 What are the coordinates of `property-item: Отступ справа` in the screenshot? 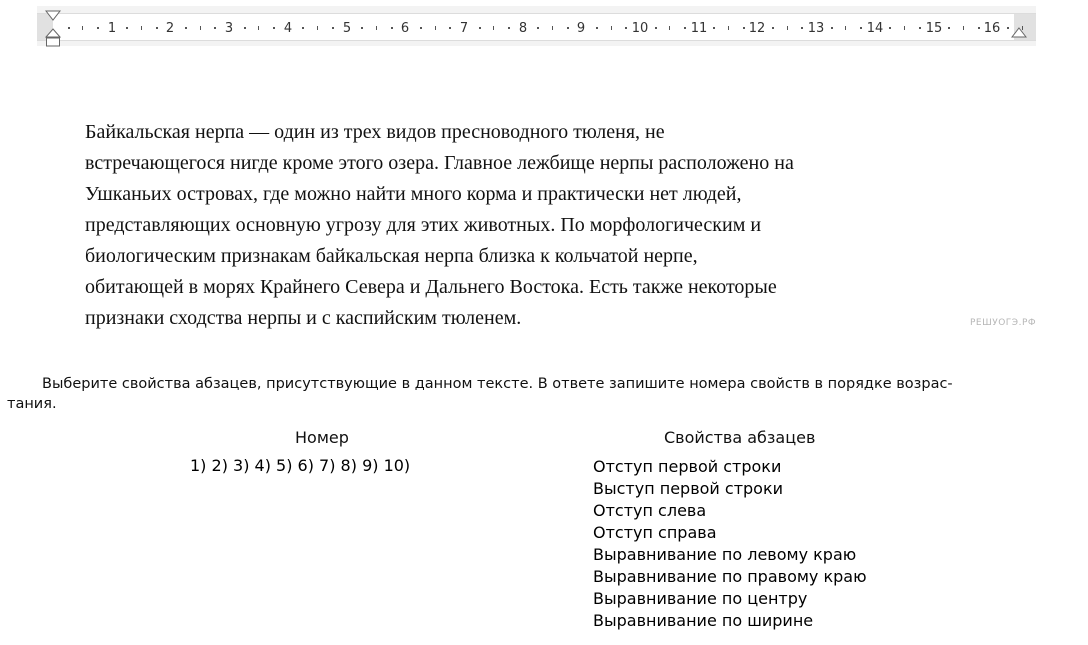 It's located at (655, 532).